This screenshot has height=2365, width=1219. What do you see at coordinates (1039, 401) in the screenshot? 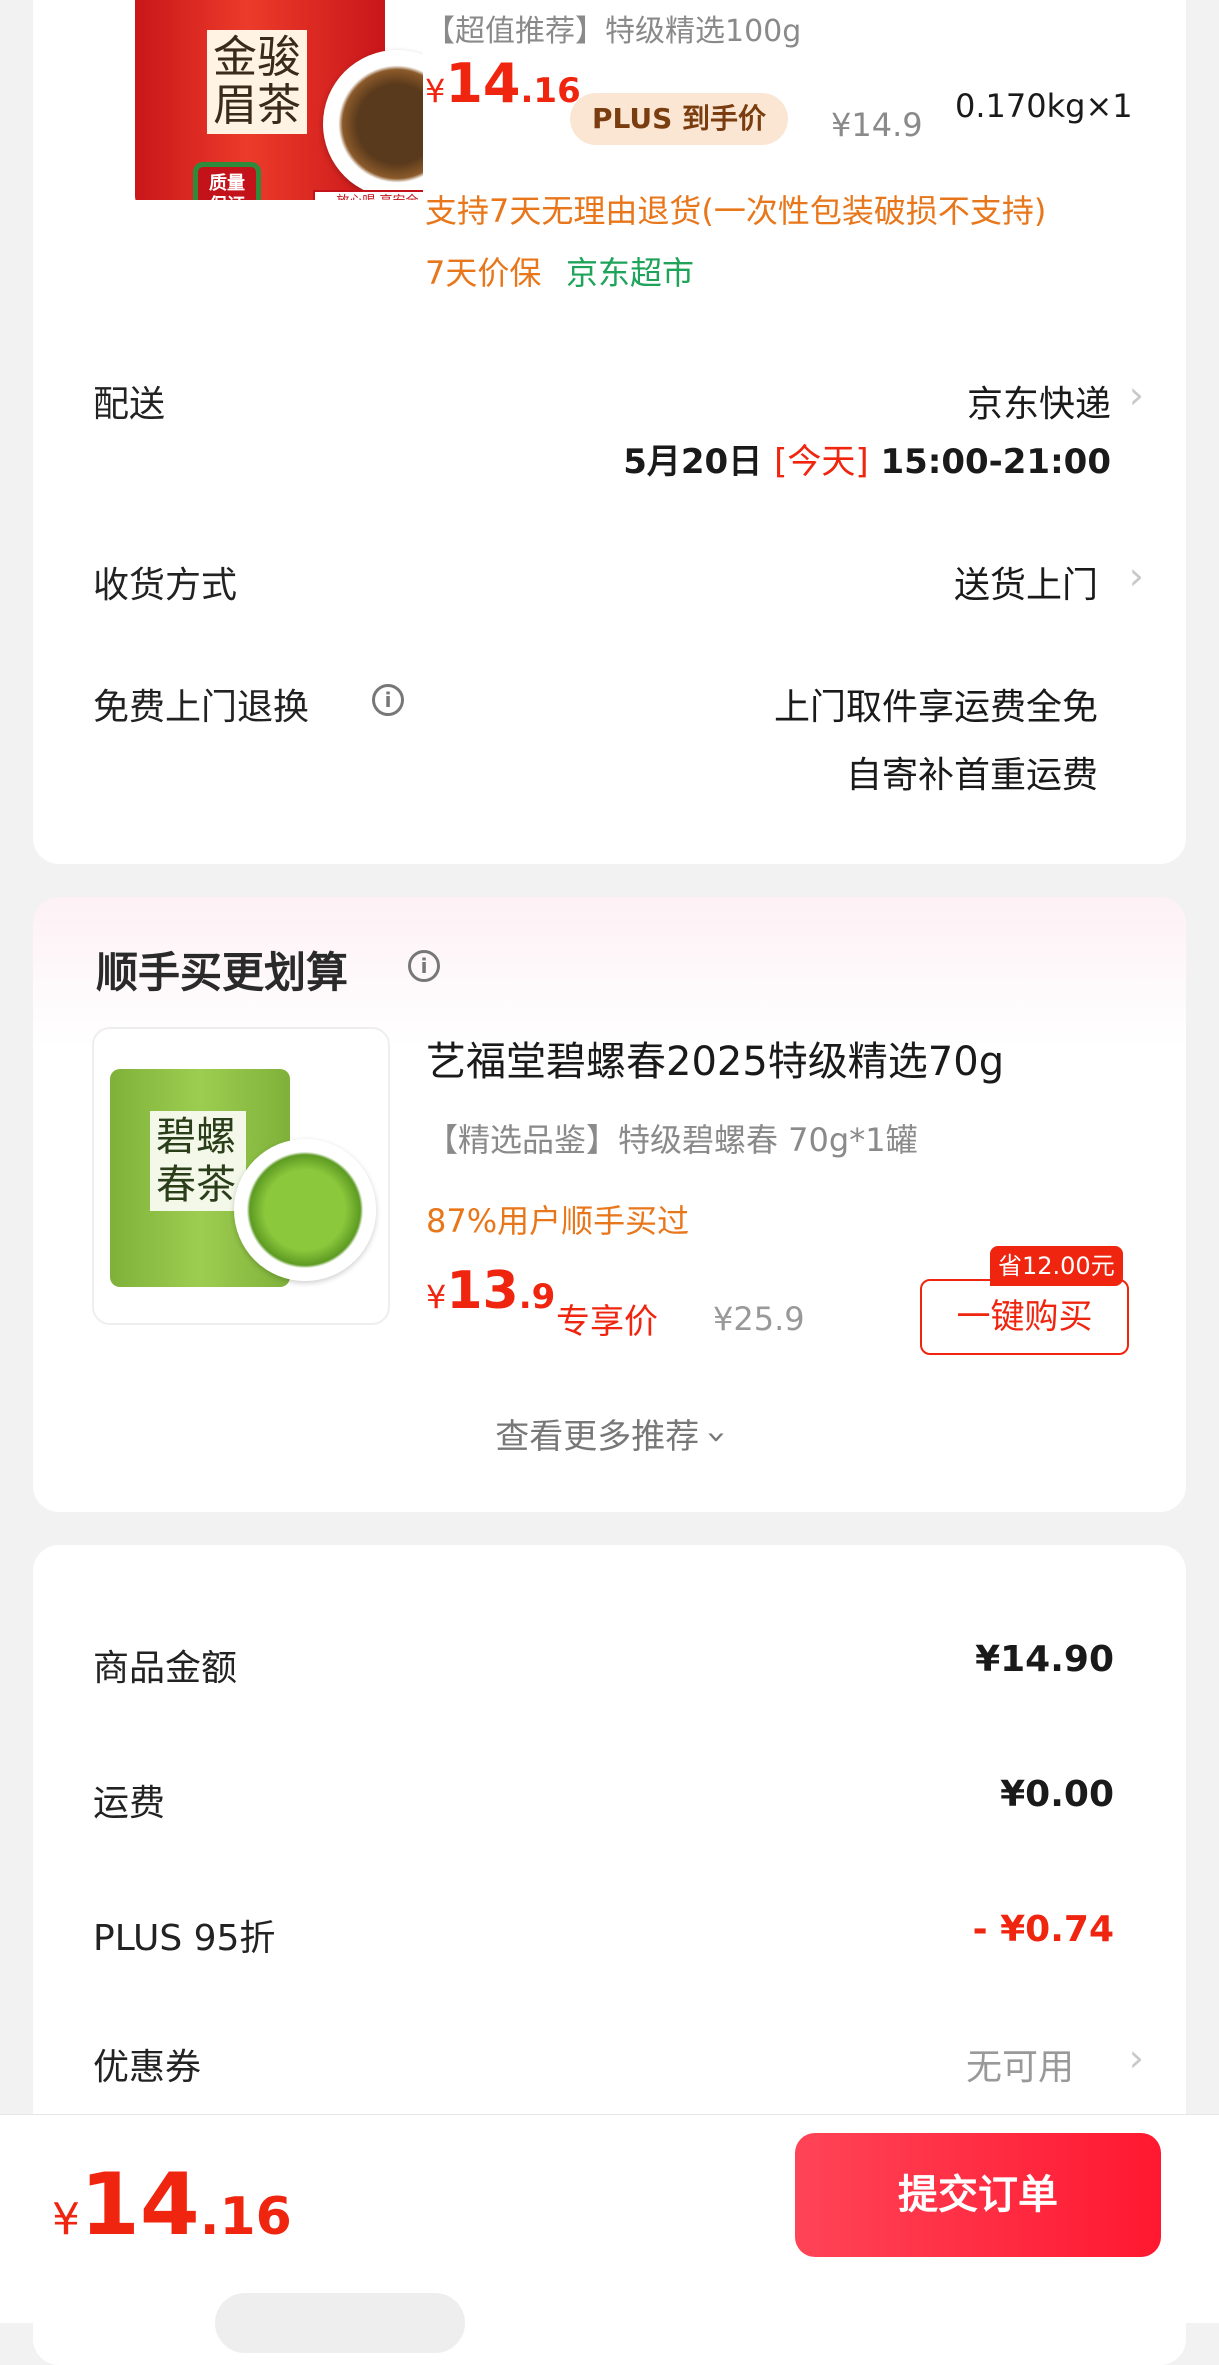
I see `delivery-carrier: 京东快递` at bounding box center [1039, 401].